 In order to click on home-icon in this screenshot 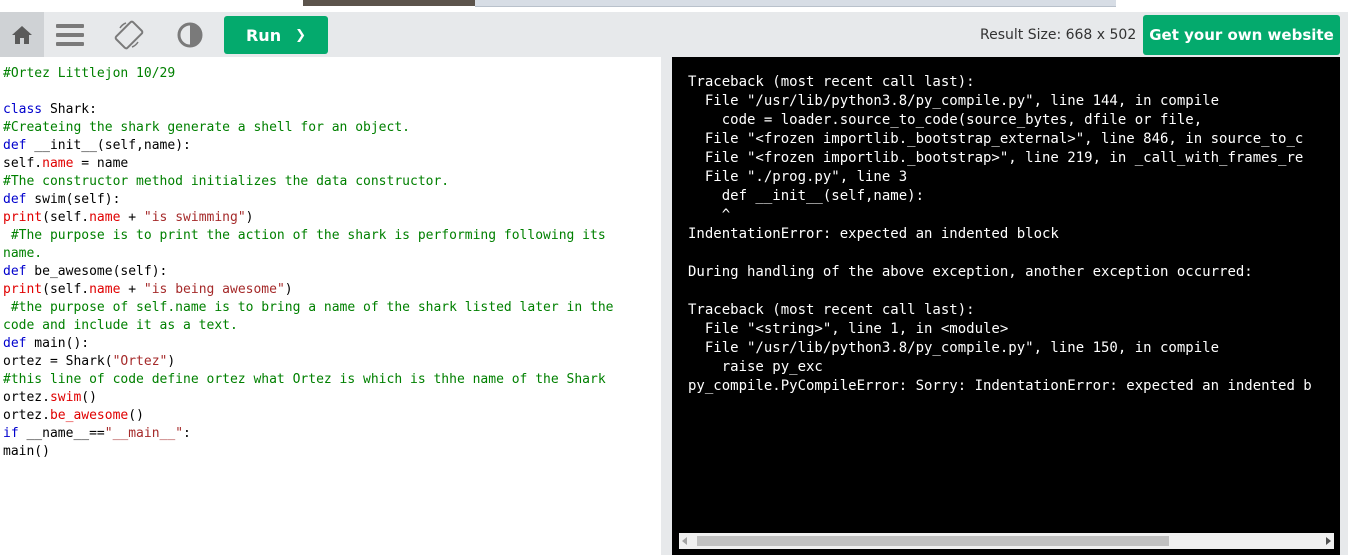, I will do `click(22, 34)`.